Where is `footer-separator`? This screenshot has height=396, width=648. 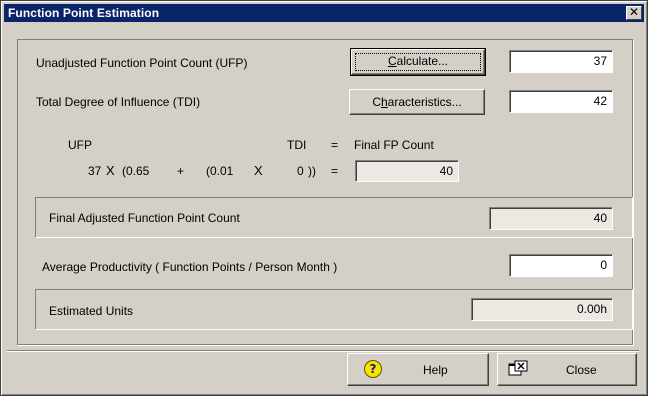
footer-separator is located at coordinates (323, 351).